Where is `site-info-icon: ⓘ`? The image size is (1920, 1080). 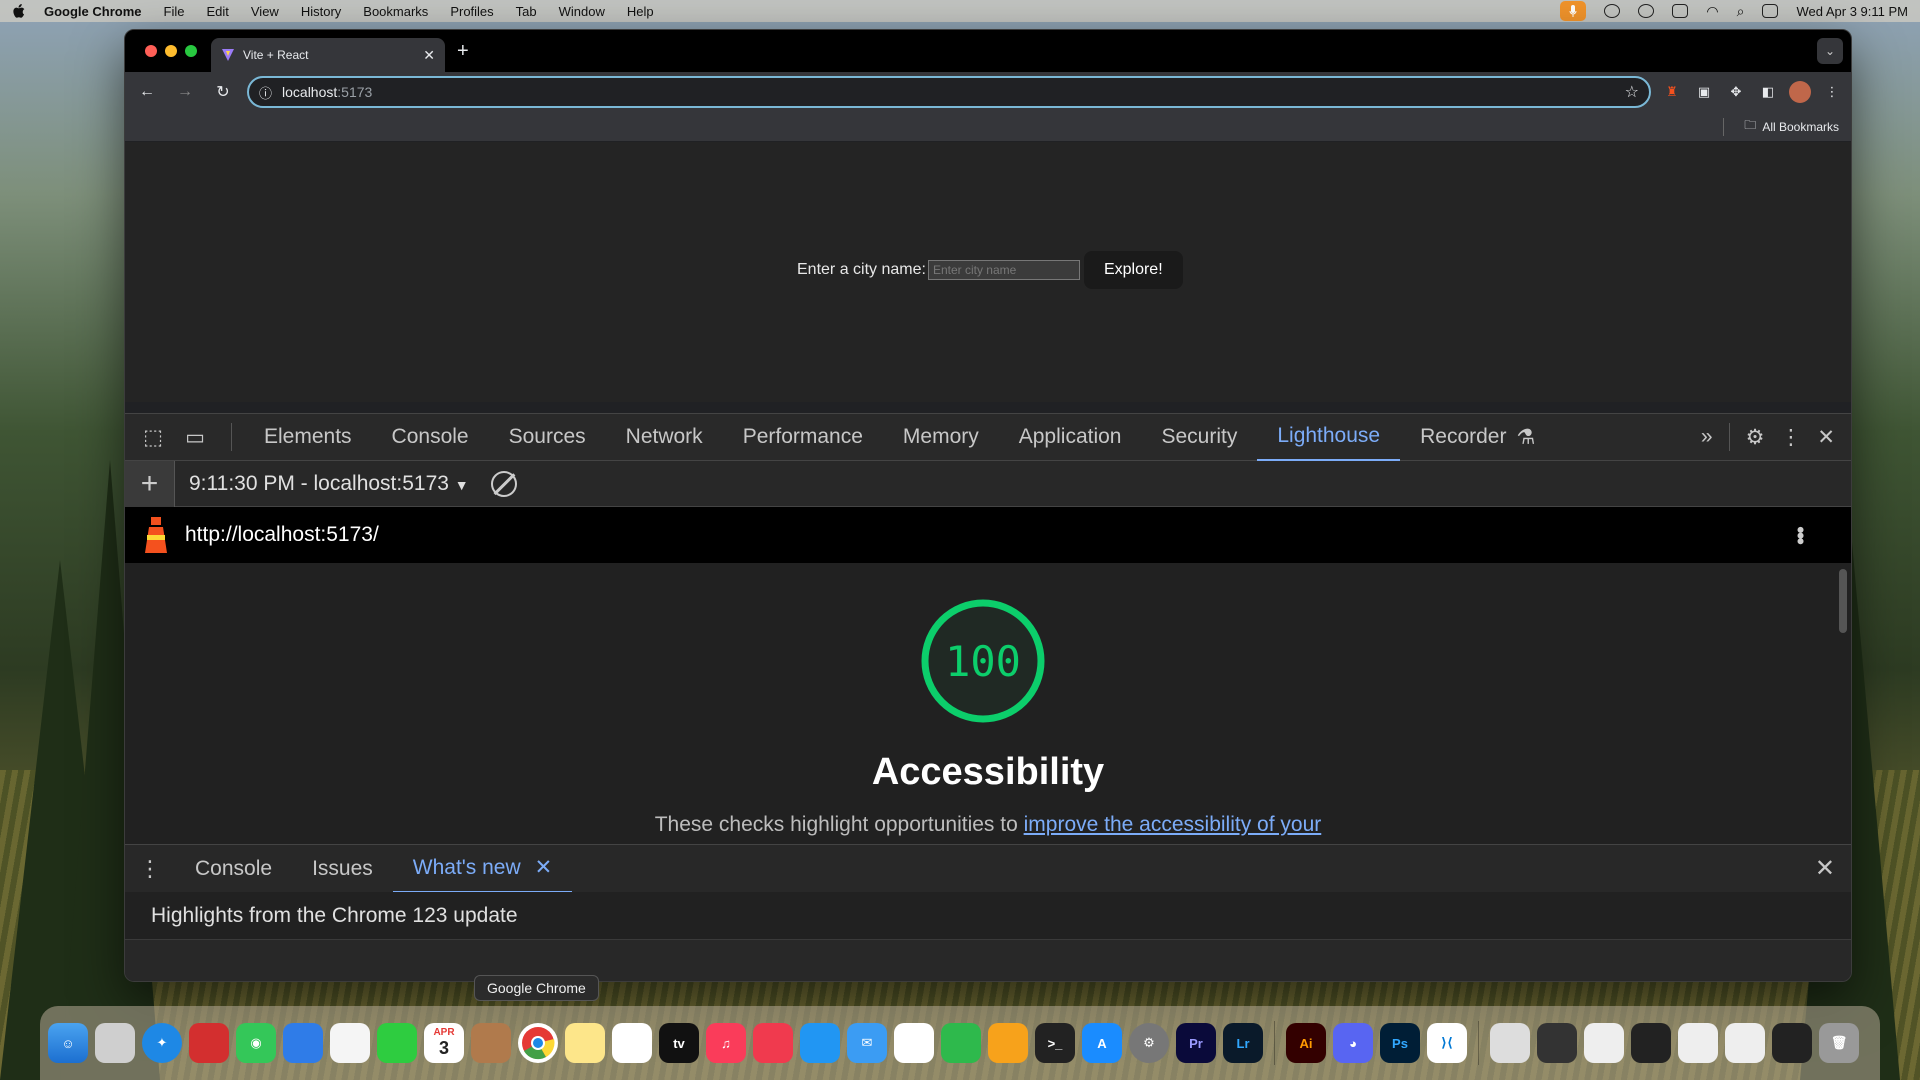
site-info-icon: ⓘ is located at coordinates (265, 92).